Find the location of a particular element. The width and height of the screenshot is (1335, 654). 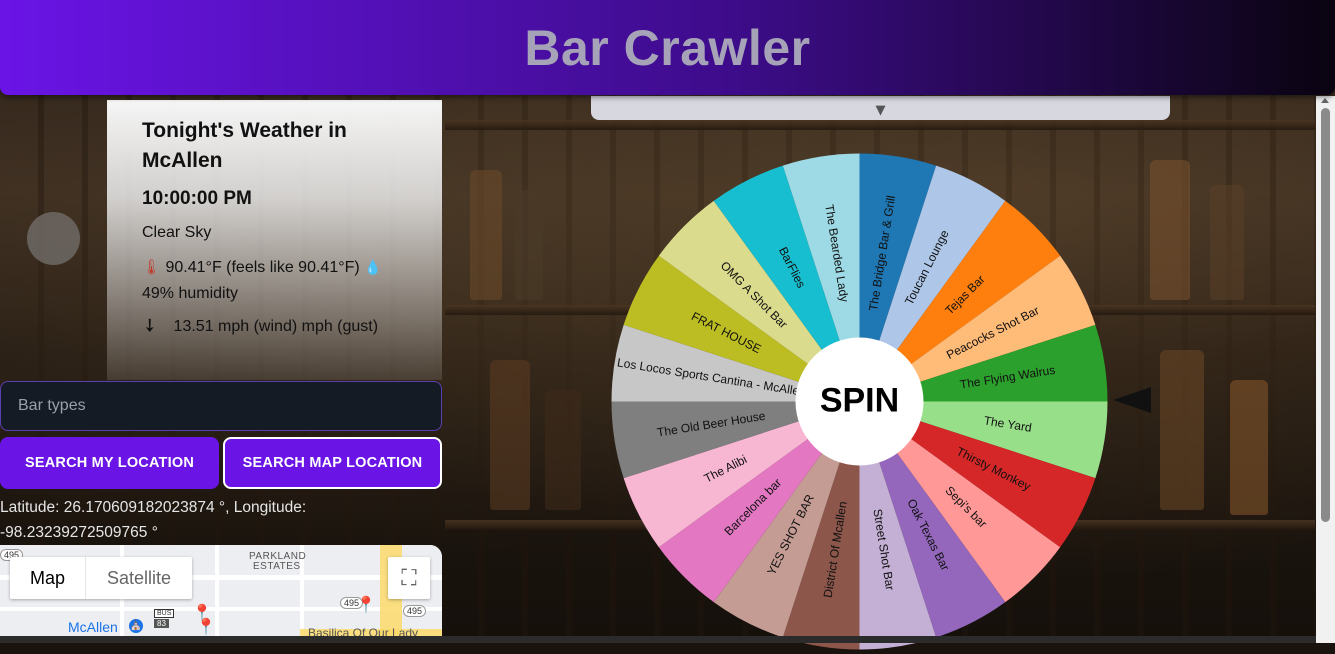

app-header: Bar Crawler is located at coordinates (667, 47).